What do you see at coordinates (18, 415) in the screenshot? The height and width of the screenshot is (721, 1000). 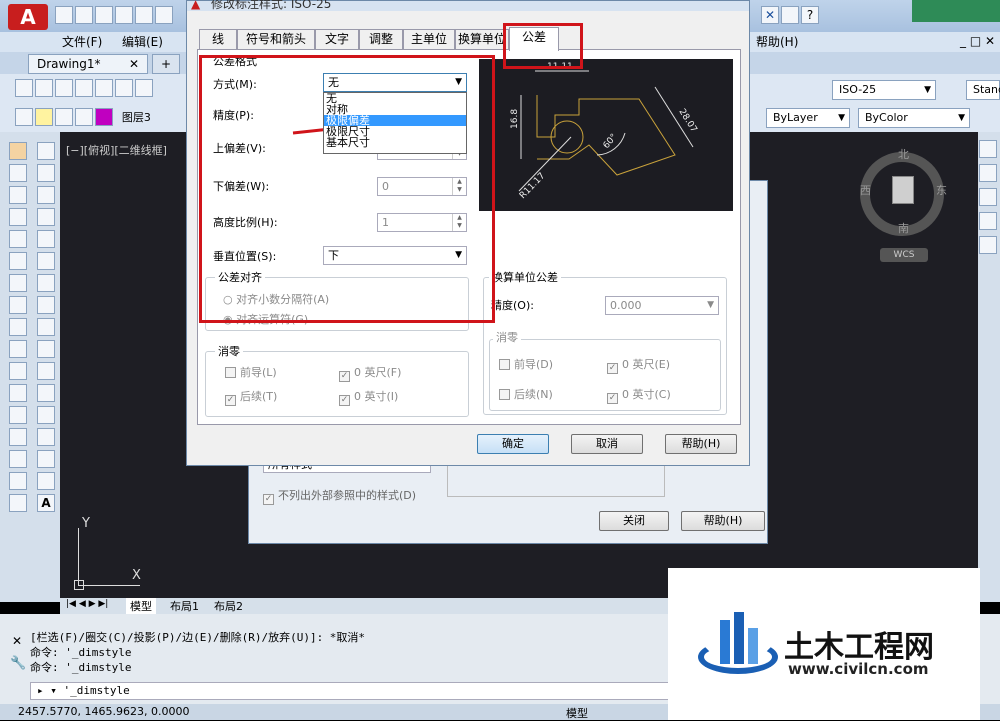 I see `fillet-icon` at bounding box center [18, 415].